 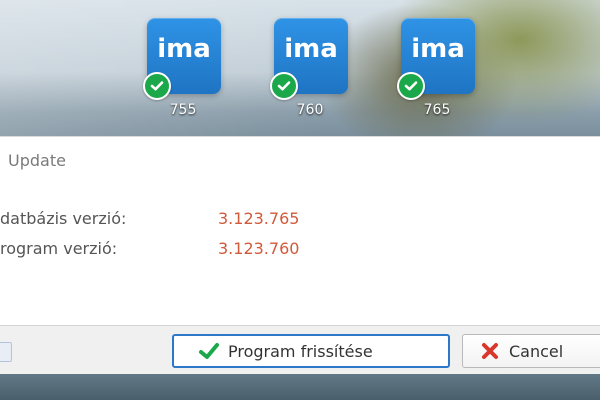 What do you see at coordinates (259, 248) in the screenshot?
I see `program-version-value: 3.123.760` at bounding box center [259, 248].